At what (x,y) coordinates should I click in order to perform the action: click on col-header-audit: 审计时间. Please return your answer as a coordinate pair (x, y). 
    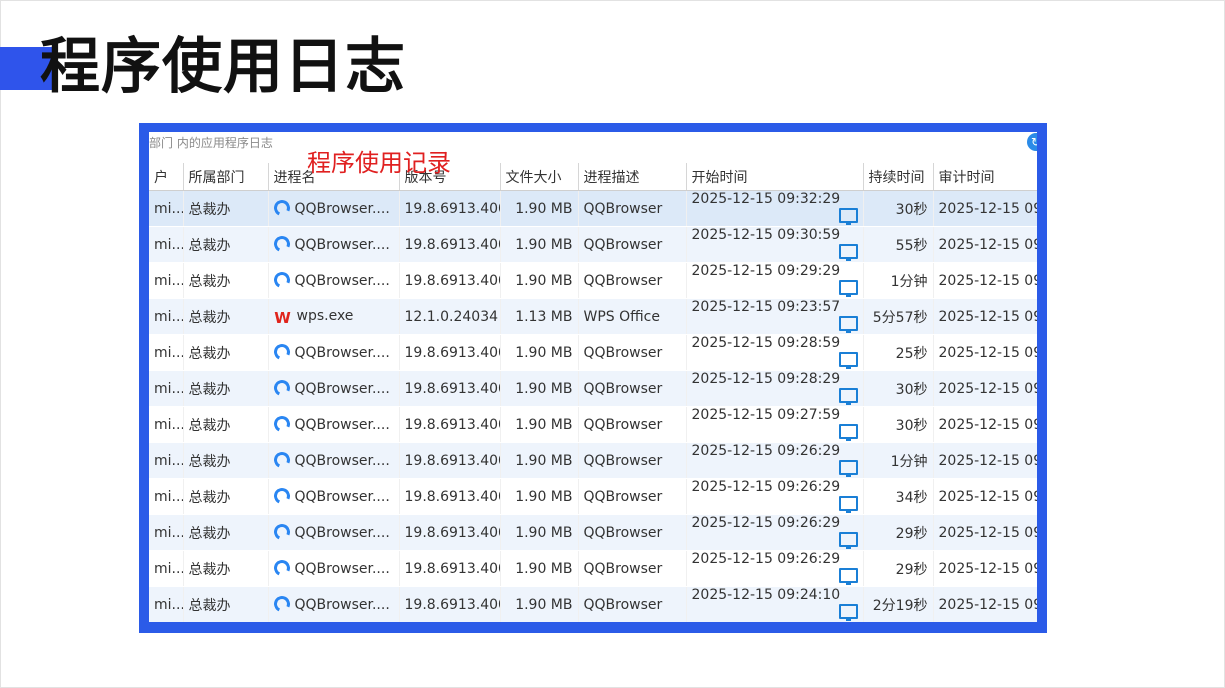
    Looking at the image, I should click on (985, 177).